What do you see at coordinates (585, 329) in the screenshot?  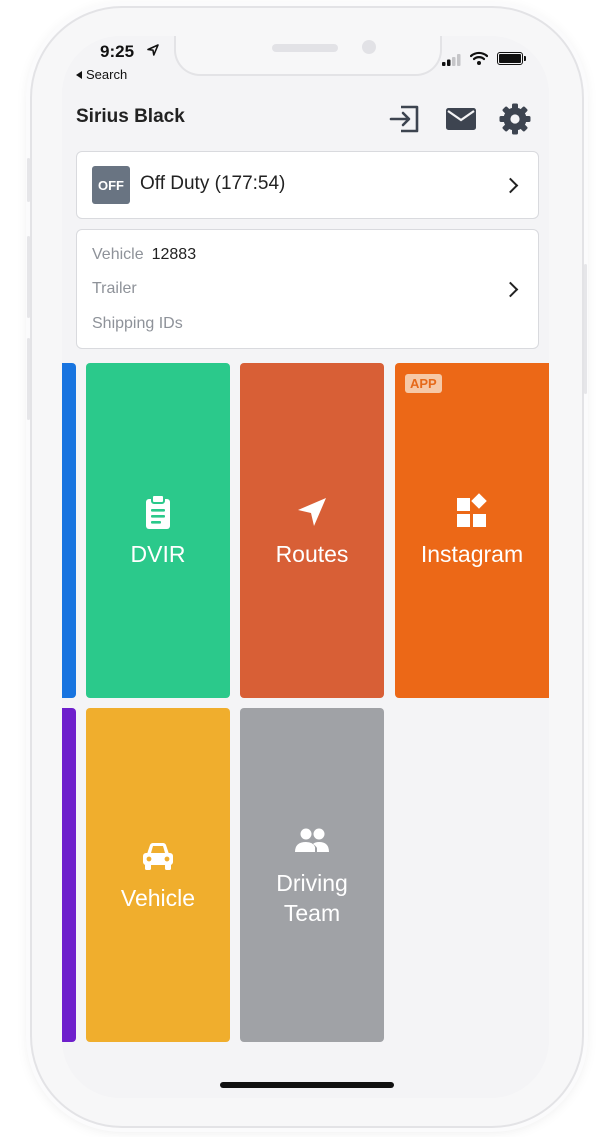 I see `phone-power-button` at bounding box center [585, 329].